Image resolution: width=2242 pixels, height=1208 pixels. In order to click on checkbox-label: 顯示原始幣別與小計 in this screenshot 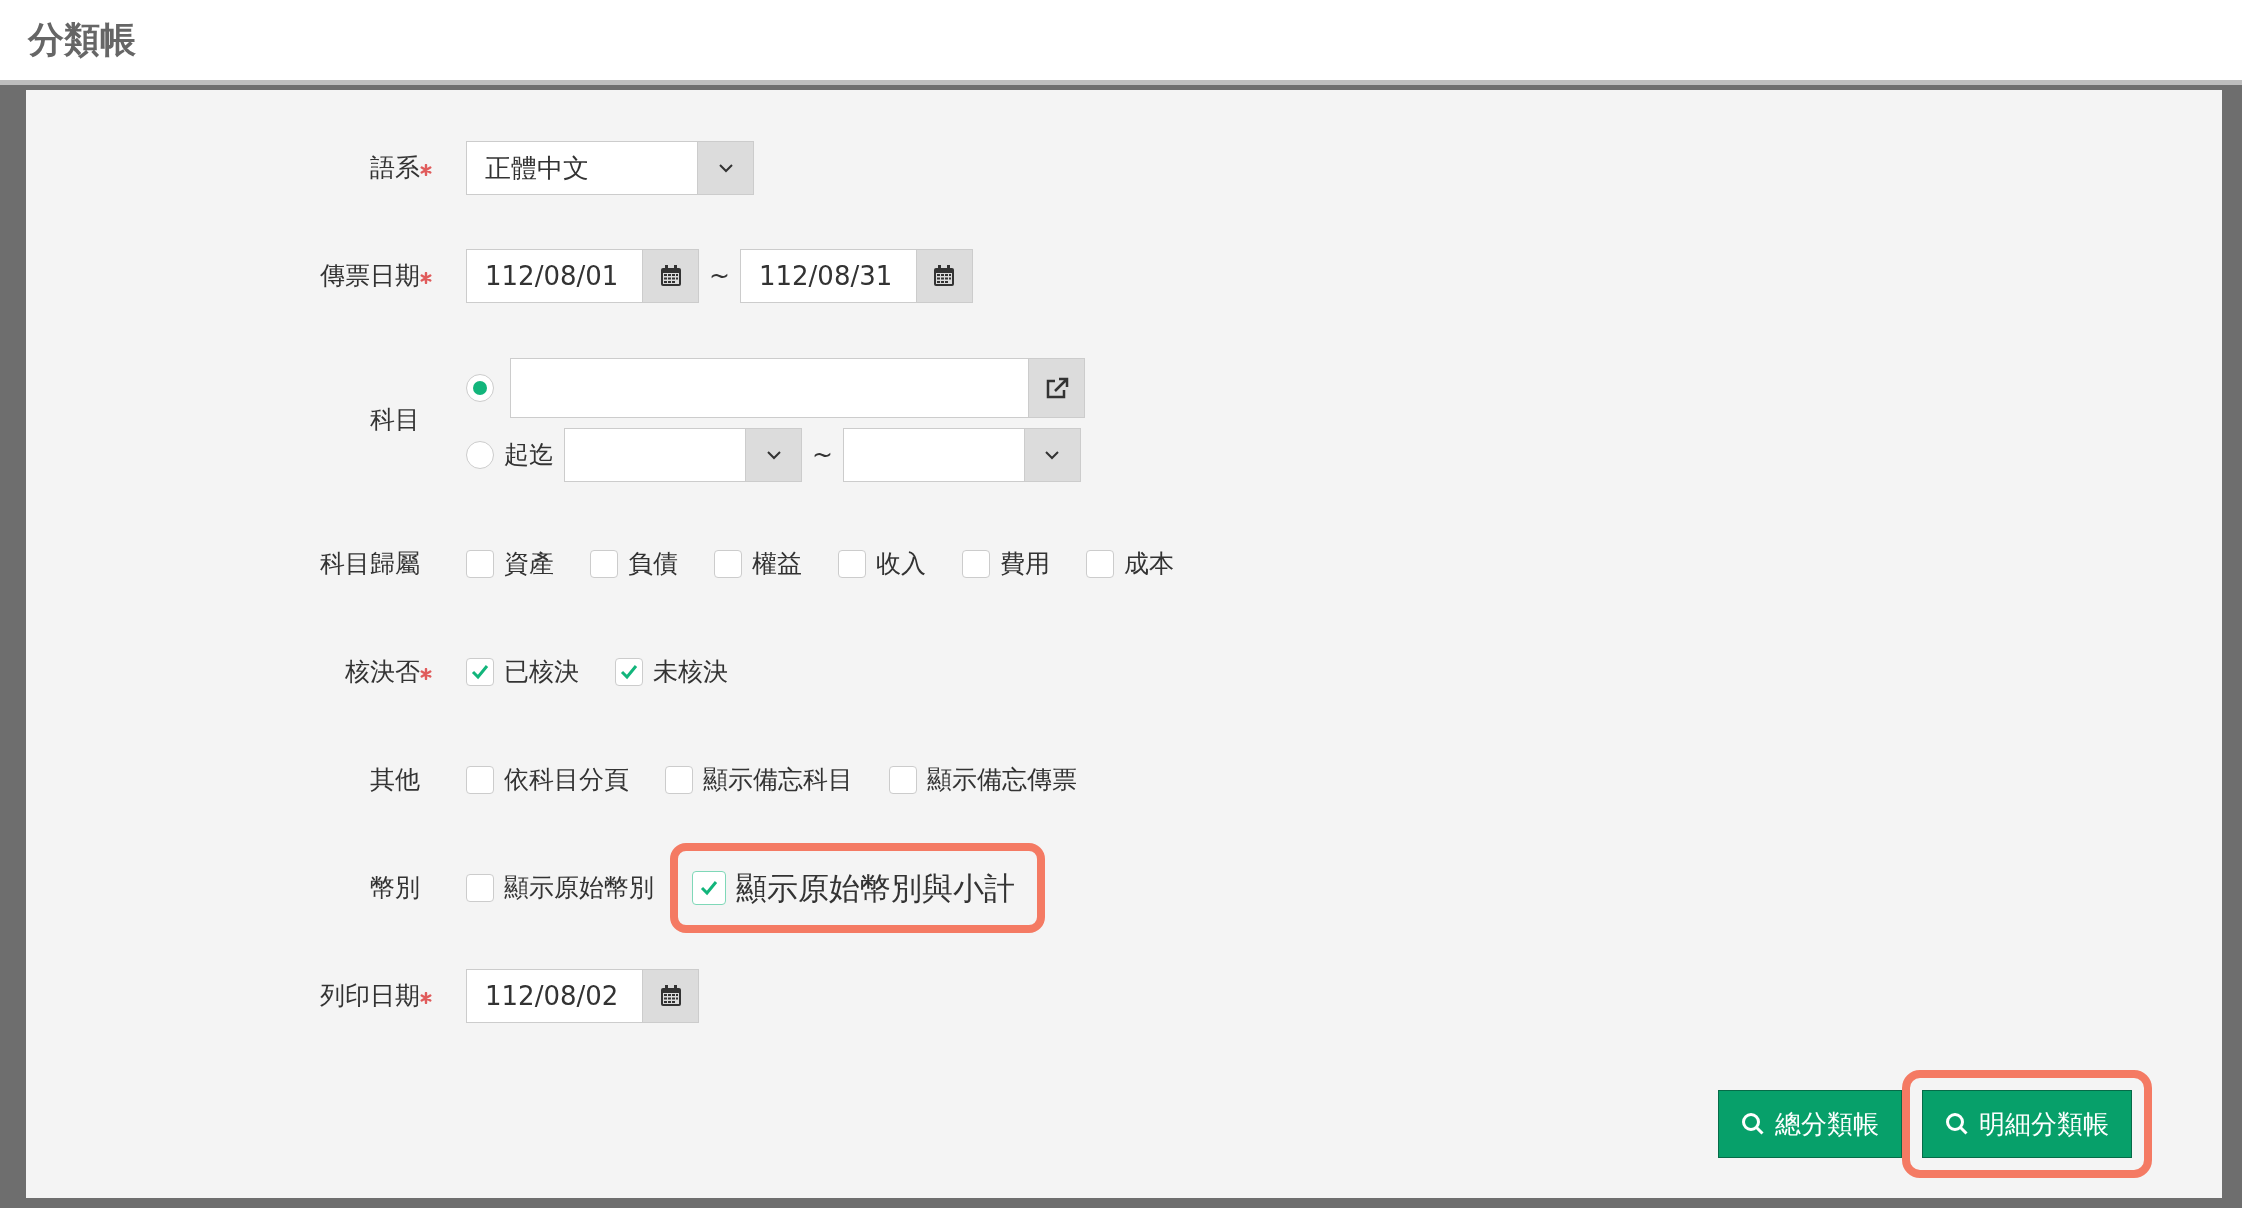, I will do `click(875, 888)`.